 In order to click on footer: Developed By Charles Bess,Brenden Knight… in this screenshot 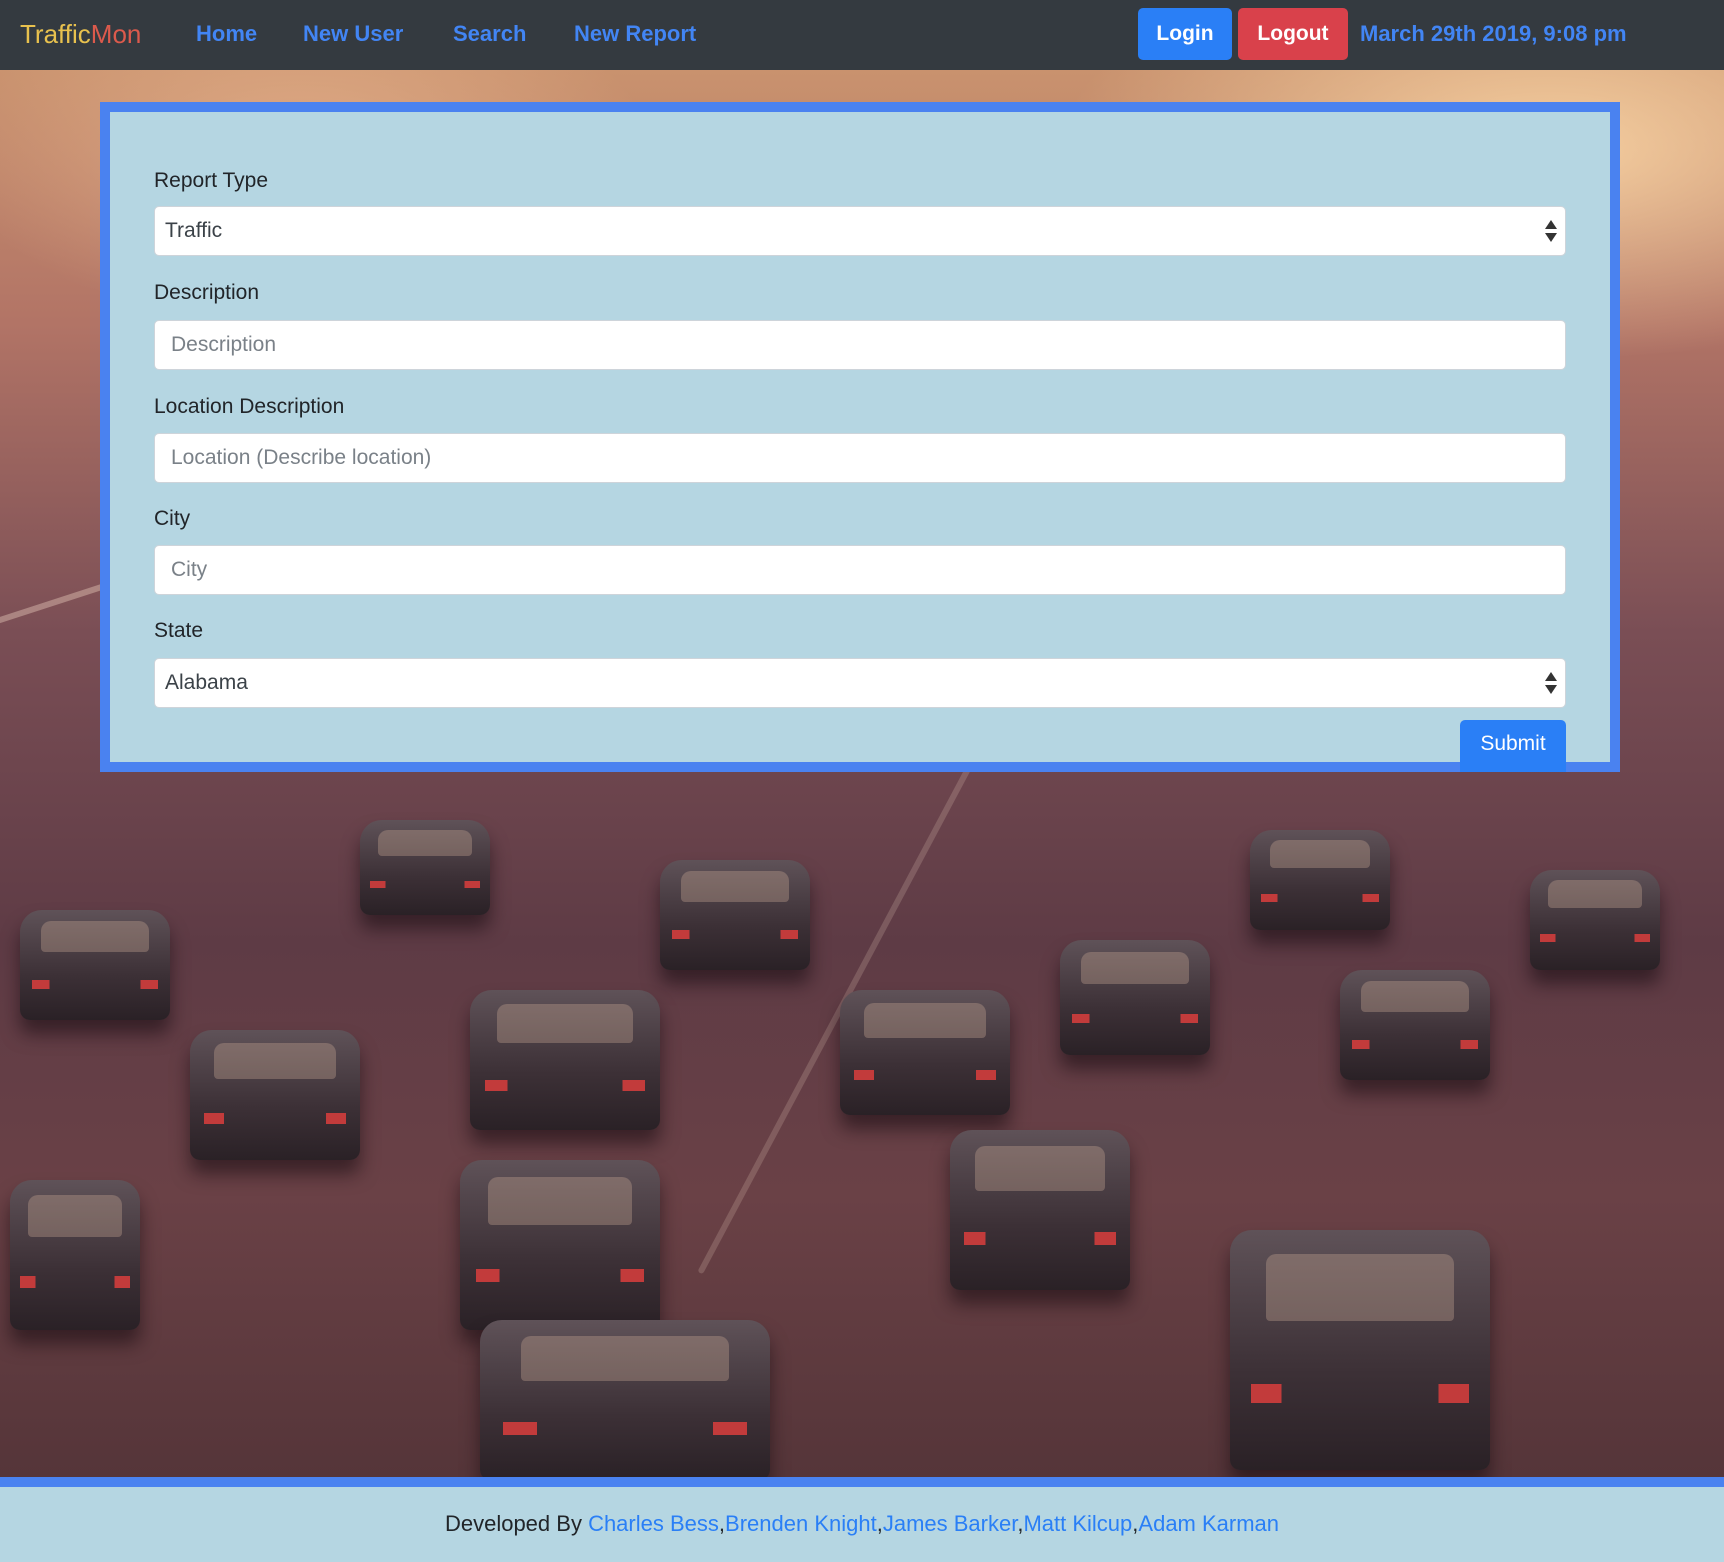, I will do `click(862, 1519)`.